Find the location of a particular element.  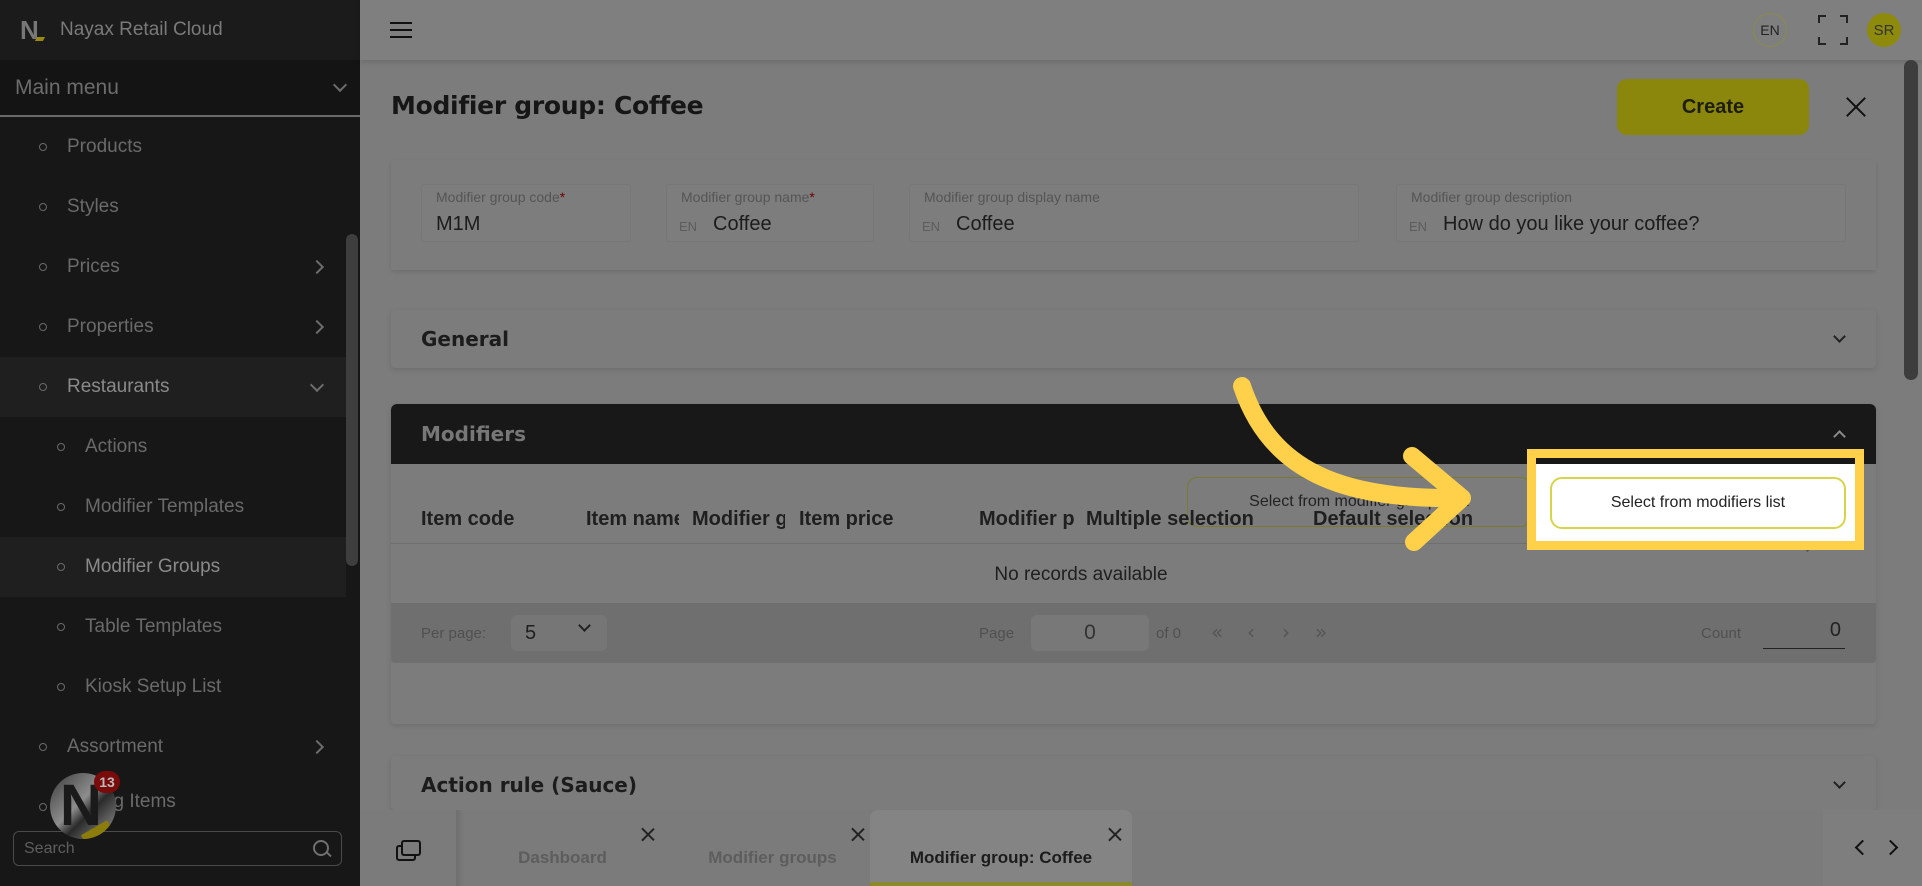

column-header-item-code: Item code is located at coordinates (496, 519).